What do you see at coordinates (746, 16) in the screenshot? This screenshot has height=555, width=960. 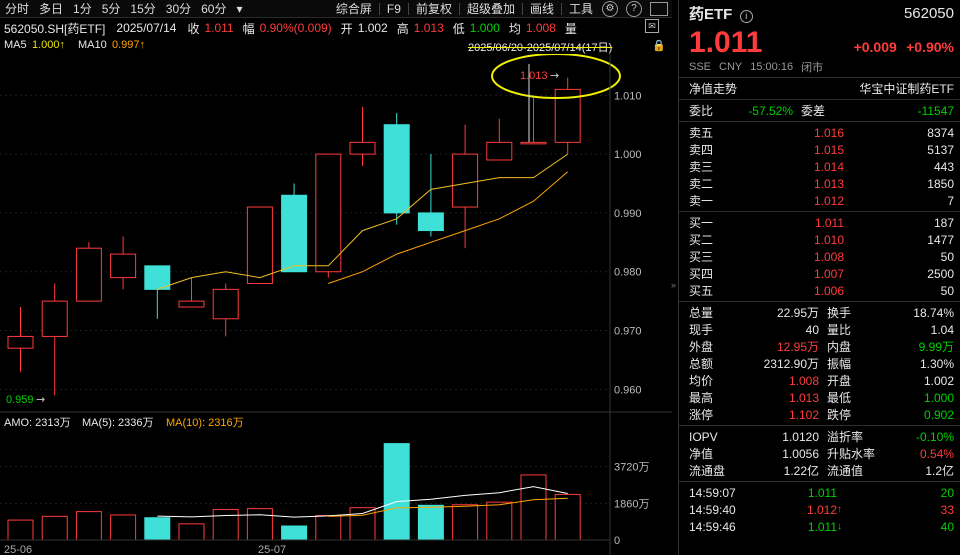 I see `info-icon: i` at bounding box center [746, 16].